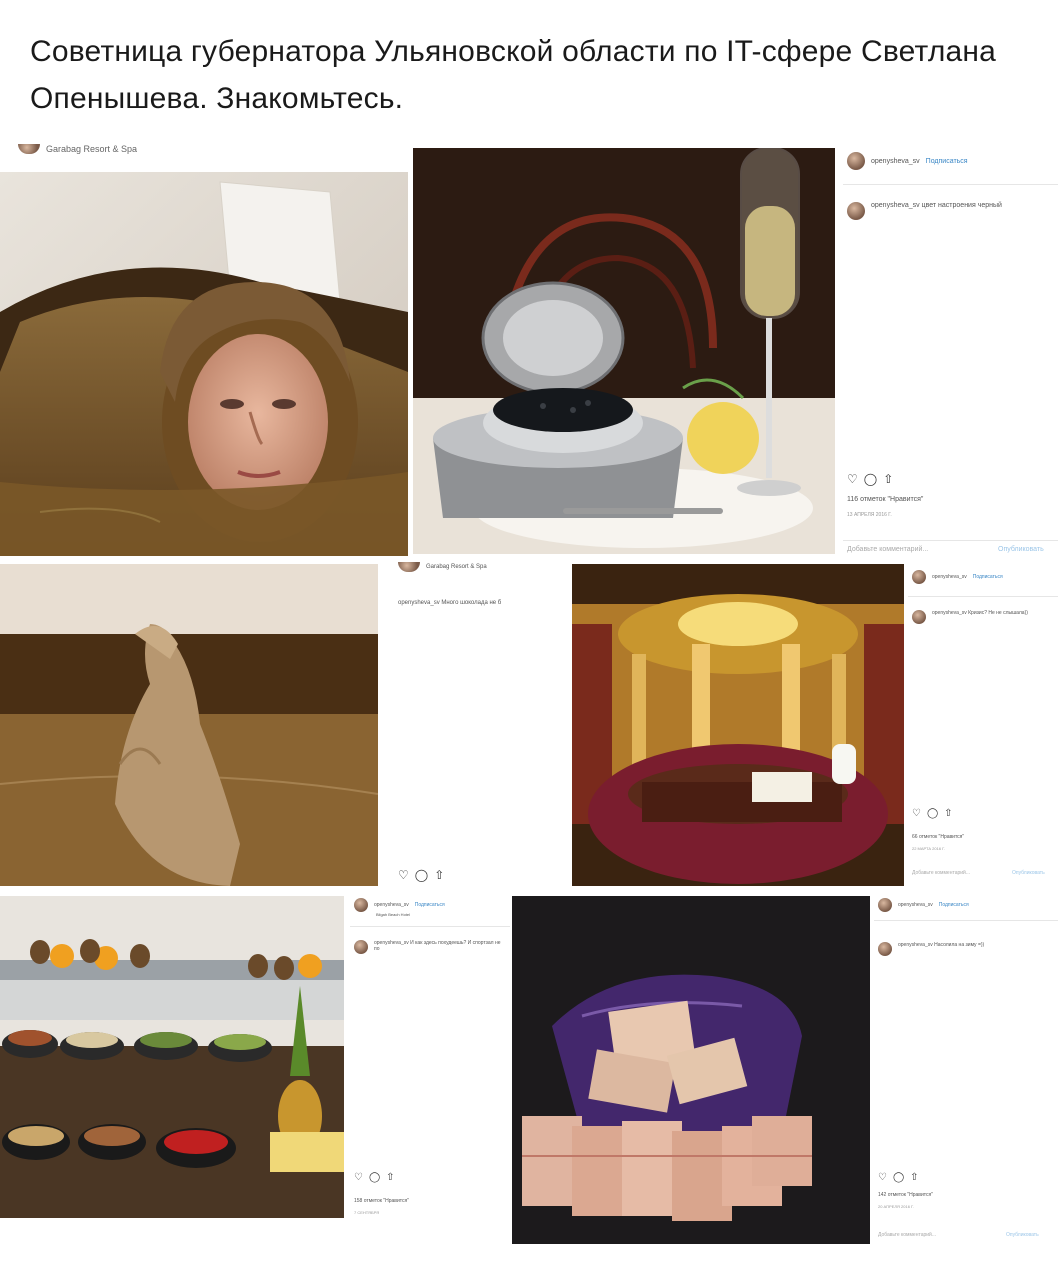 The height and width of the screenshot is (1280, 1058). I want to click on post-2-caption-row: openysheva_sv цвет настроения черный, so click(944, 211).